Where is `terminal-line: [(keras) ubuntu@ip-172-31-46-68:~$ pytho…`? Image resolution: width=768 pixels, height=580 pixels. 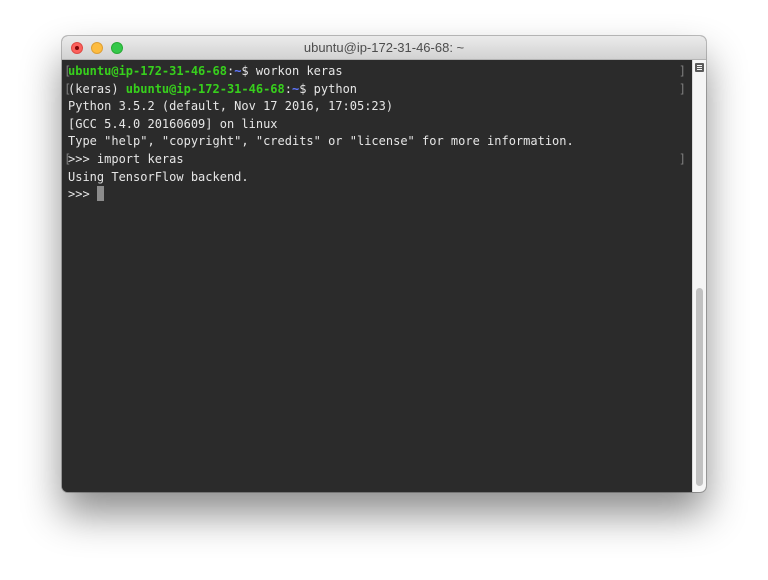 terminal-line: [(keras) ubuntu@ip-172-31-46-68:~$ pytho… is located at coordinates (377, 90).